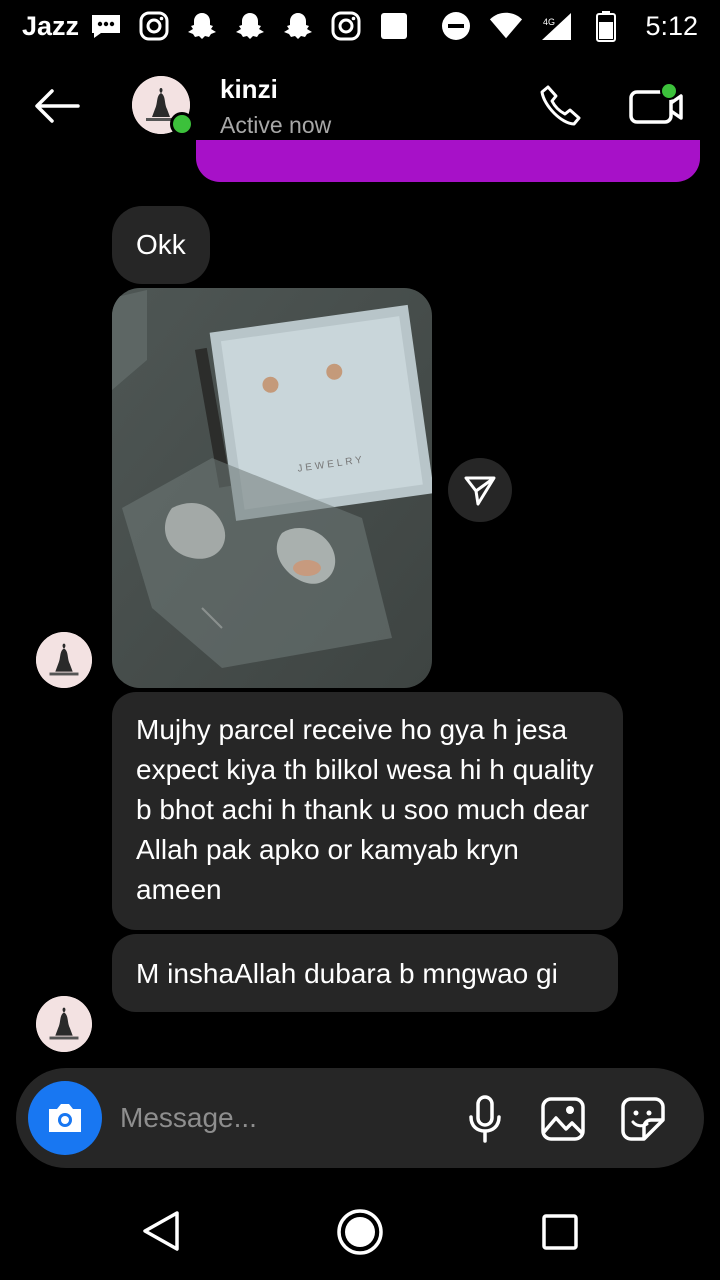 Image resolution: width=720 pixels, height=1280 pixels. Describe the element at coordinates (456, 26) in the screenshot. I see `do-not-disturb-icon` at that location.